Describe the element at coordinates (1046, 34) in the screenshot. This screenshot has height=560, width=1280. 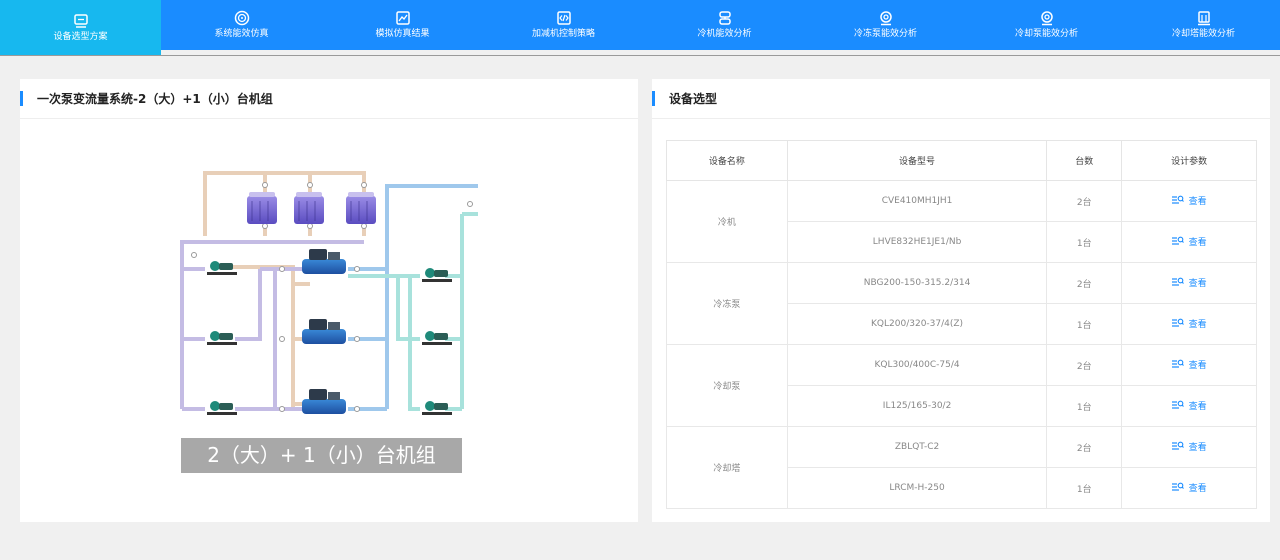
I see `tab-label: 冷却泵能效分析` at that location.